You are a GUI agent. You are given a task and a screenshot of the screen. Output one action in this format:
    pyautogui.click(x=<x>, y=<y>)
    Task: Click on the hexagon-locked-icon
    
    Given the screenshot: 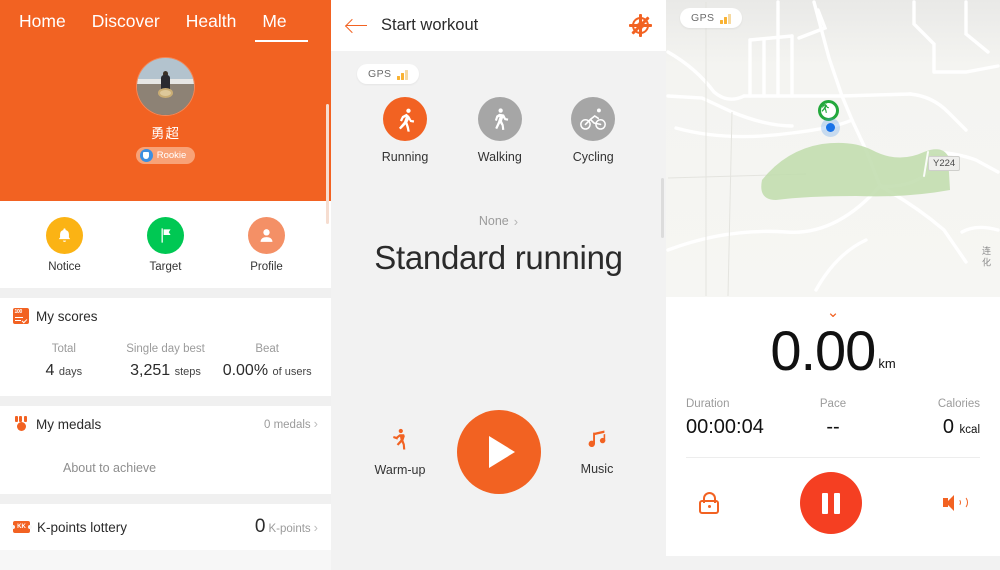 What is the action you would take?
    pyautogui.click(x=30, y=468)
    